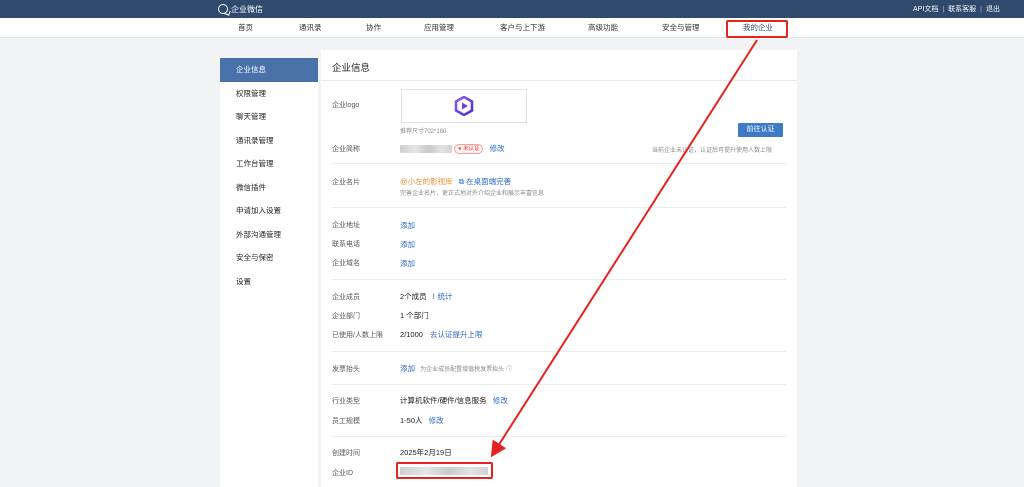  I want to click on abbr-label: 企业简称, so click(346, 149).